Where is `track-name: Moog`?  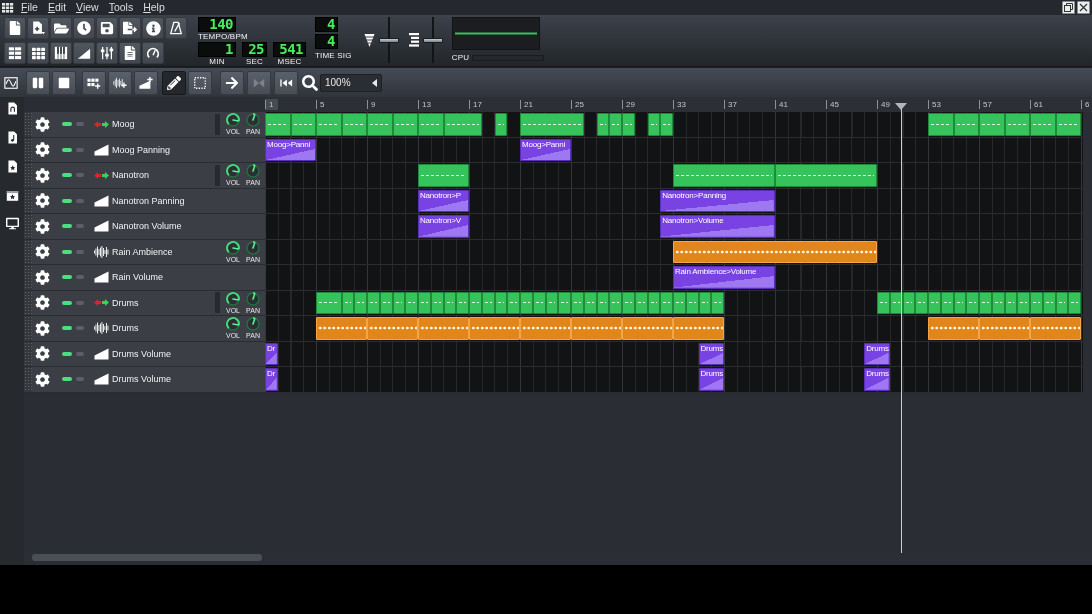
track-name: Moog is located at coordinates (123, 124).